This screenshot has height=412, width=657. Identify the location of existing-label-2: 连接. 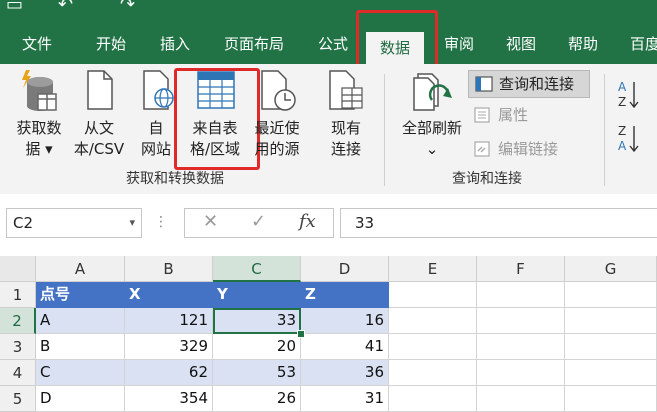
(345, 149).